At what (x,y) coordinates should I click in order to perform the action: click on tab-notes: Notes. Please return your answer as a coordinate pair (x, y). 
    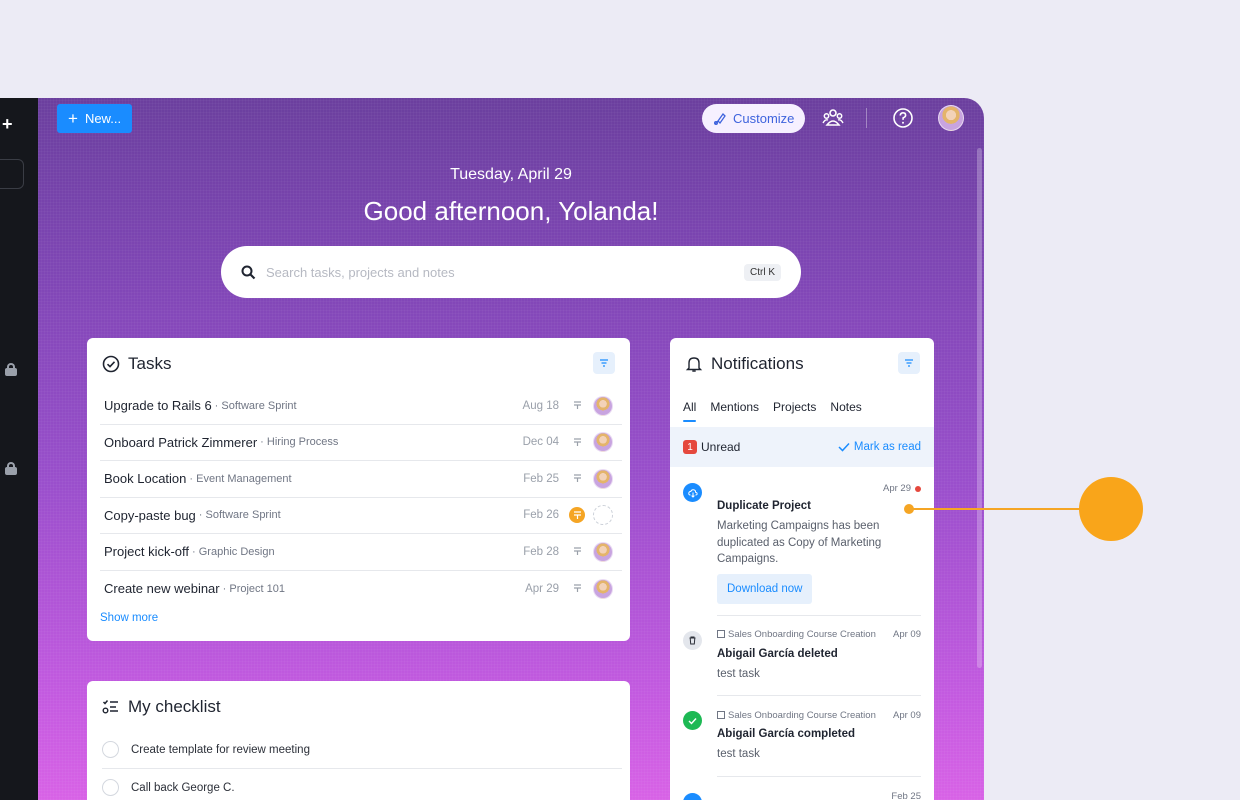
    Looking at the image, I should click on (845, 407).